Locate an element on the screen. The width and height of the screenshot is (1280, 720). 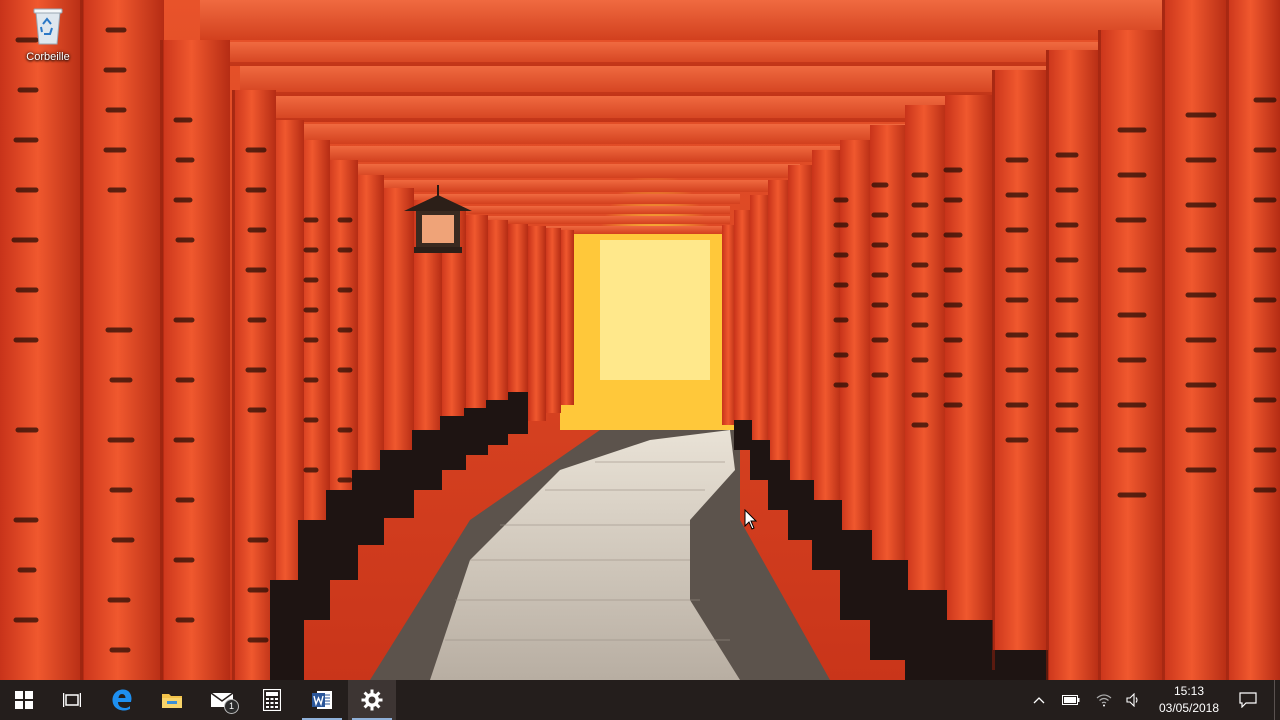
edge-button is located at coordinates (122, 700).